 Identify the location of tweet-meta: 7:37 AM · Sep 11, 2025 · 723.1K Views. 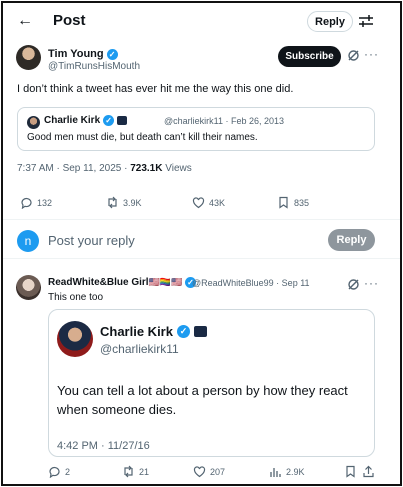
(104, 168).